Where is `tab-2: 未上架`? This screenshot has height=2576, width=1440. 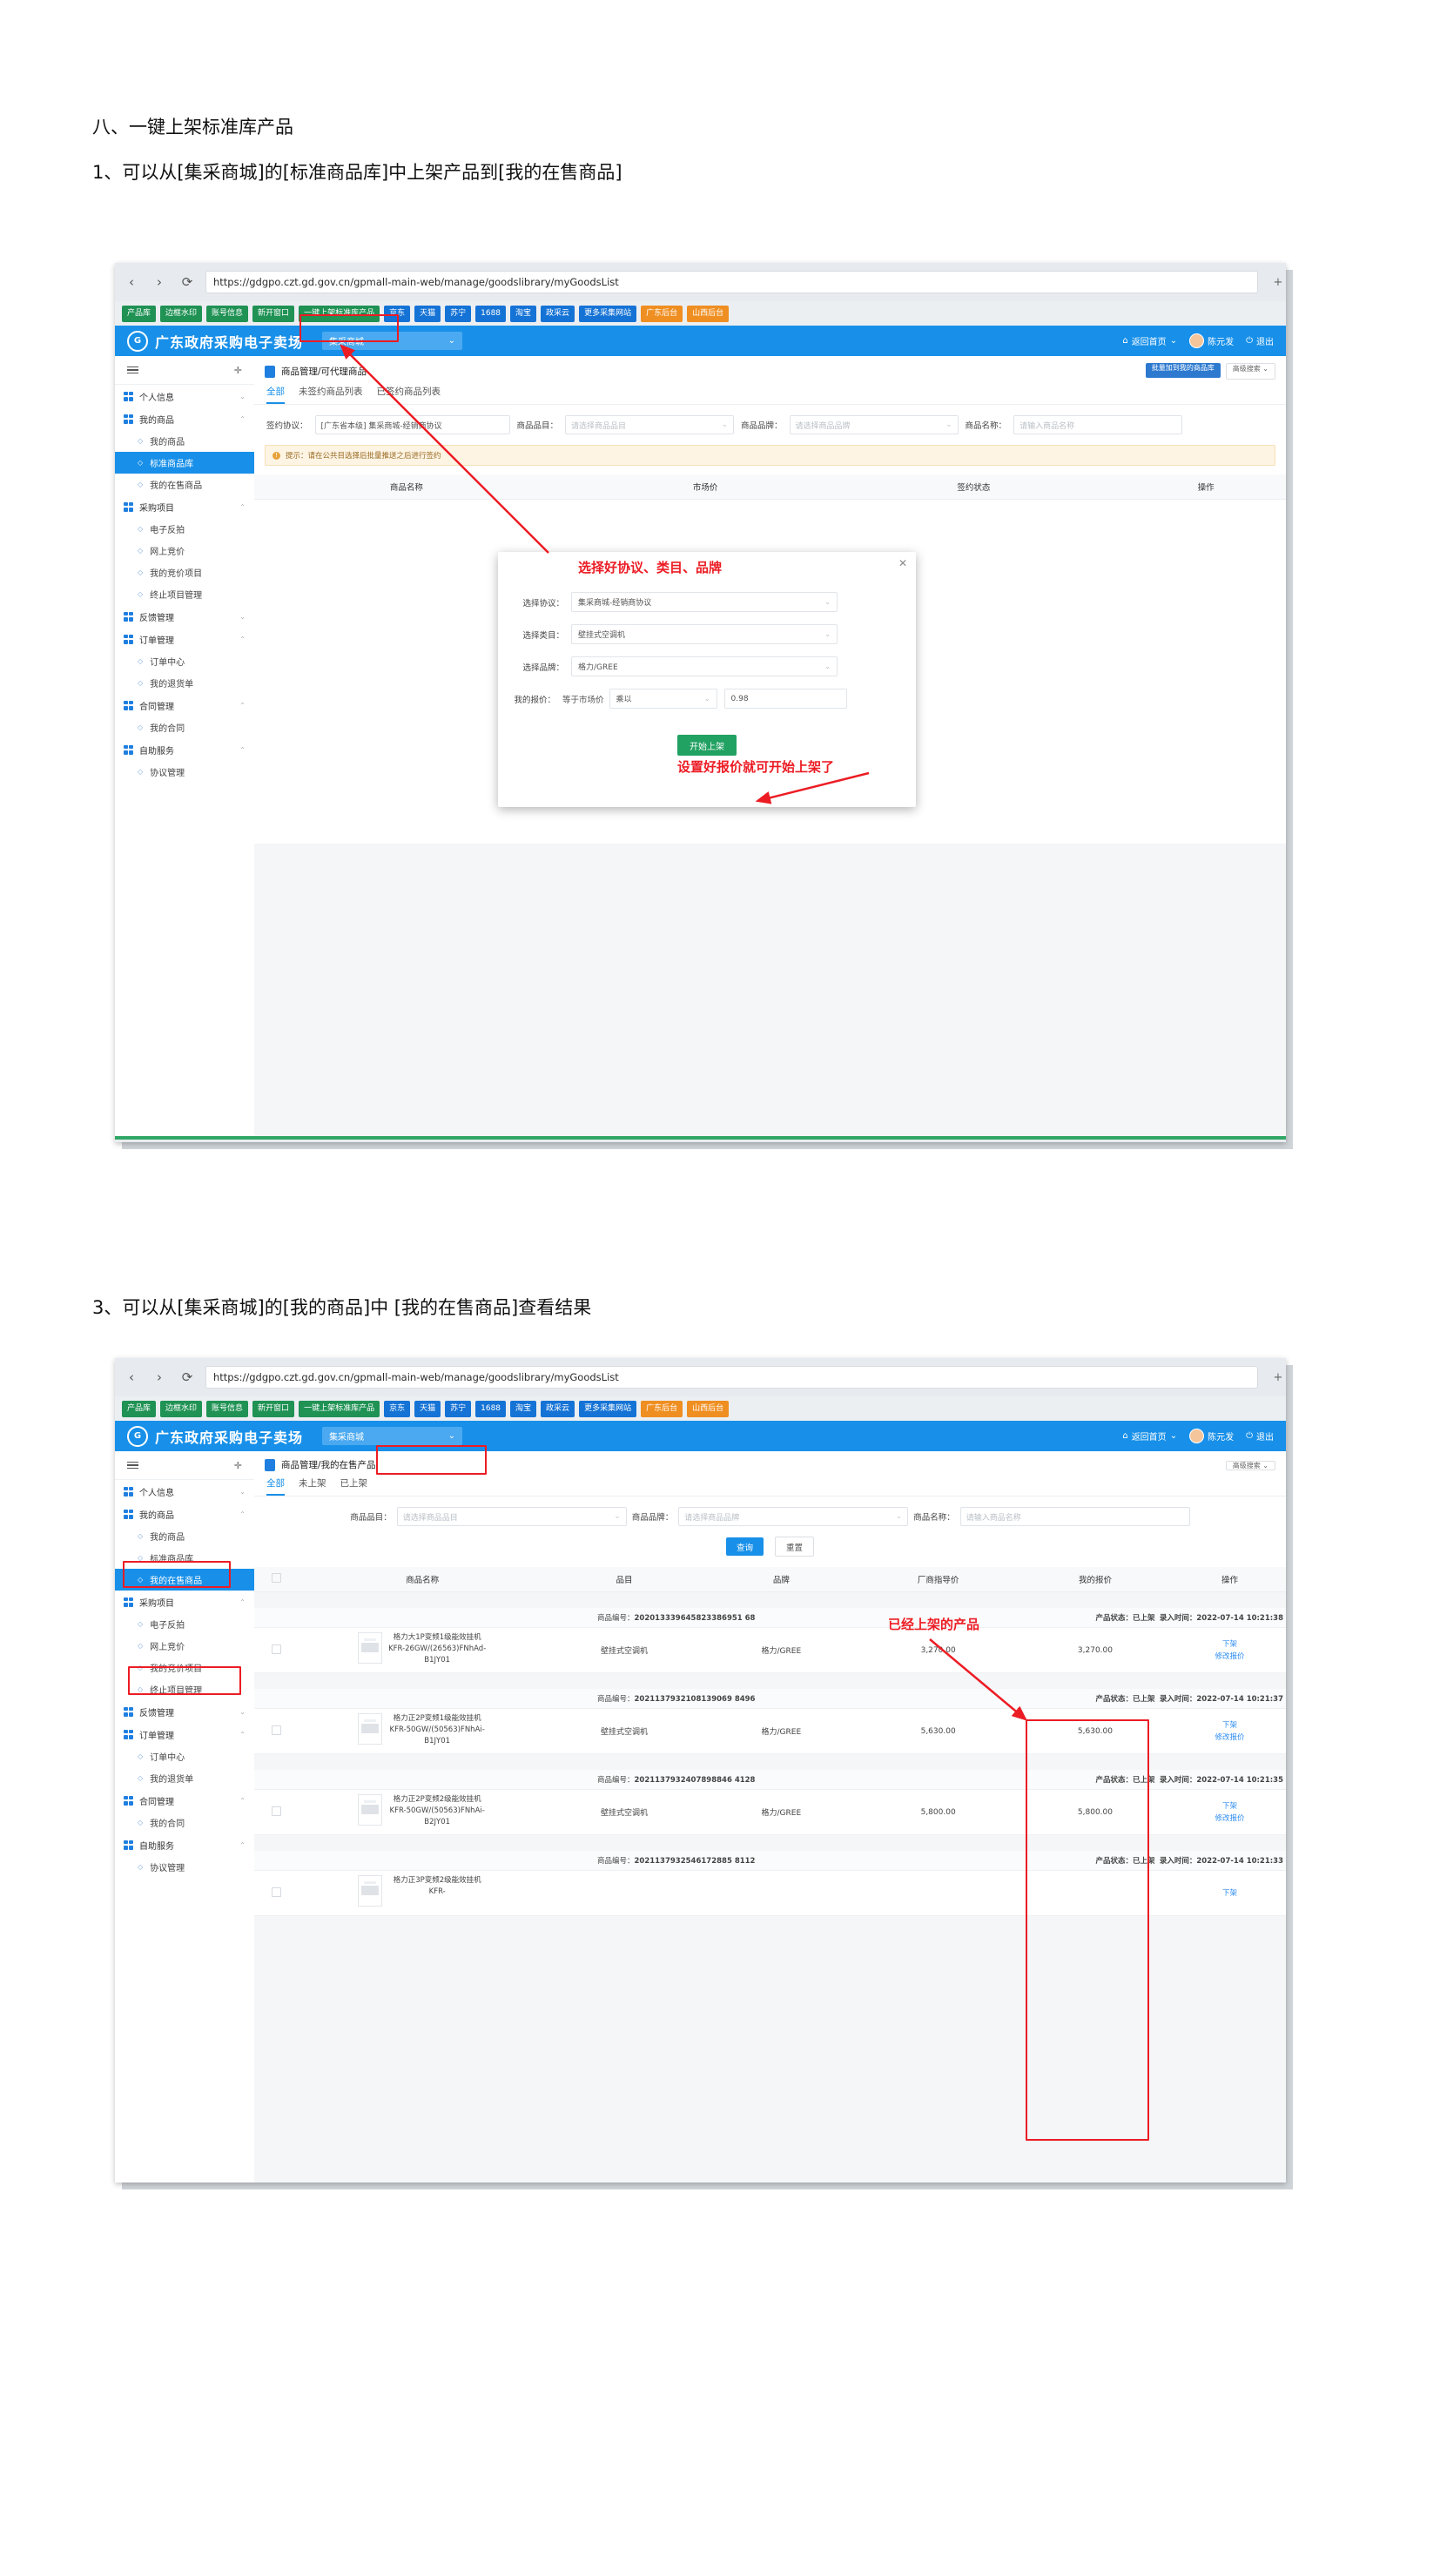 tab-2: 未上架 is located at coordinates (312, 1486).